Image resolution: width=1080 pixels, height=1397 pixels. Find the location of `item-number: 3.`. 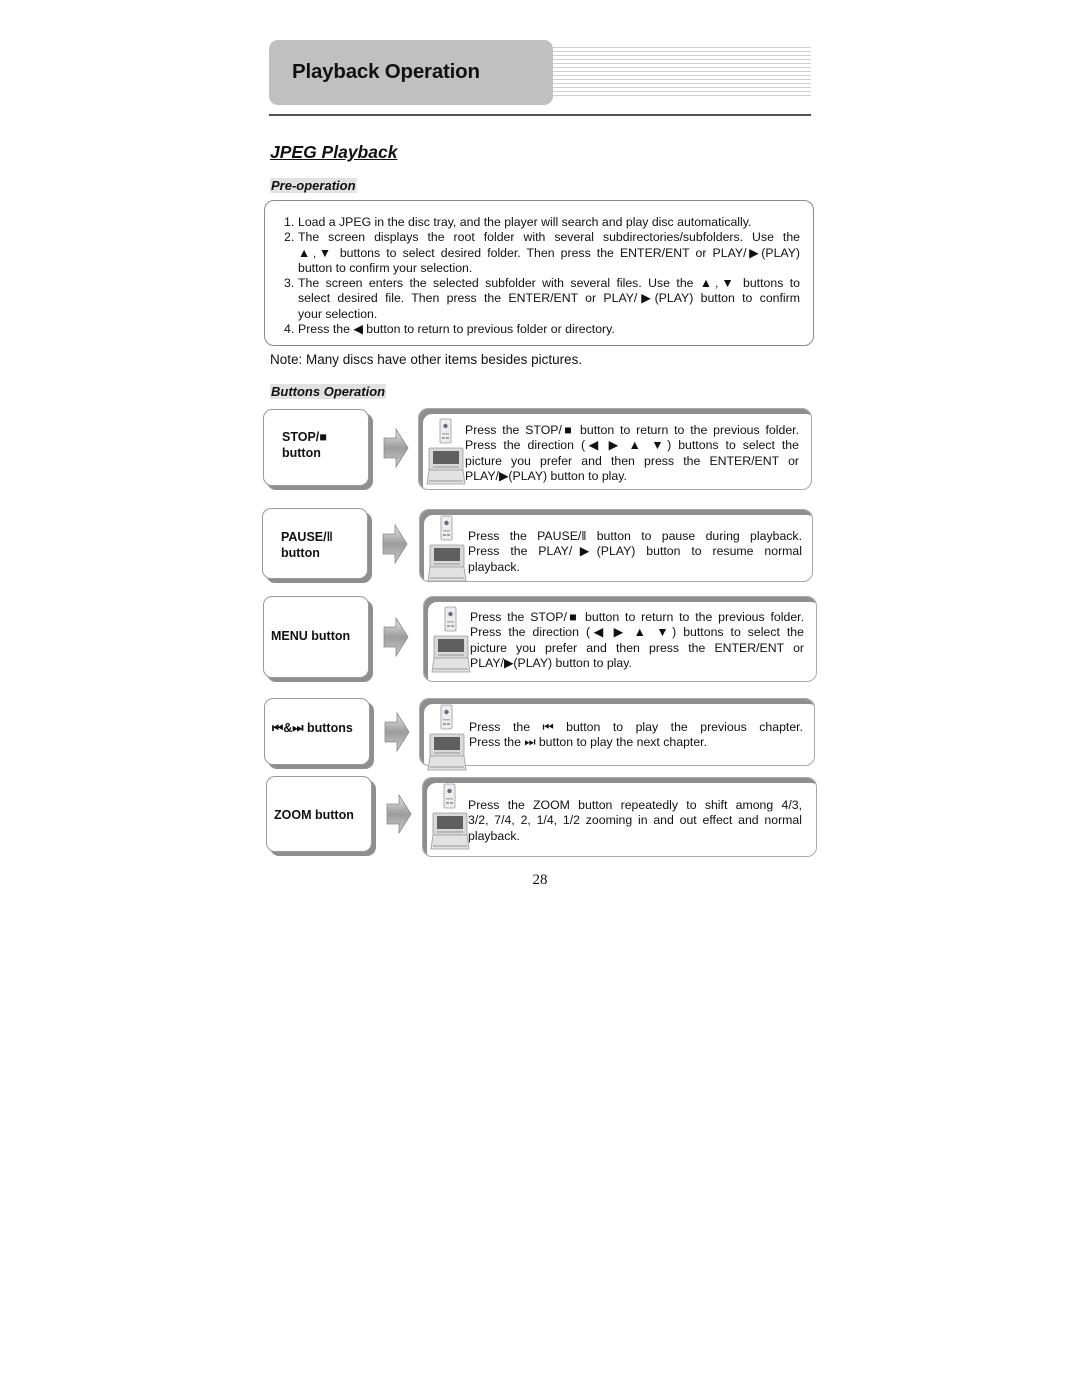

item-number: 3. is located at coordinates (289, 283).